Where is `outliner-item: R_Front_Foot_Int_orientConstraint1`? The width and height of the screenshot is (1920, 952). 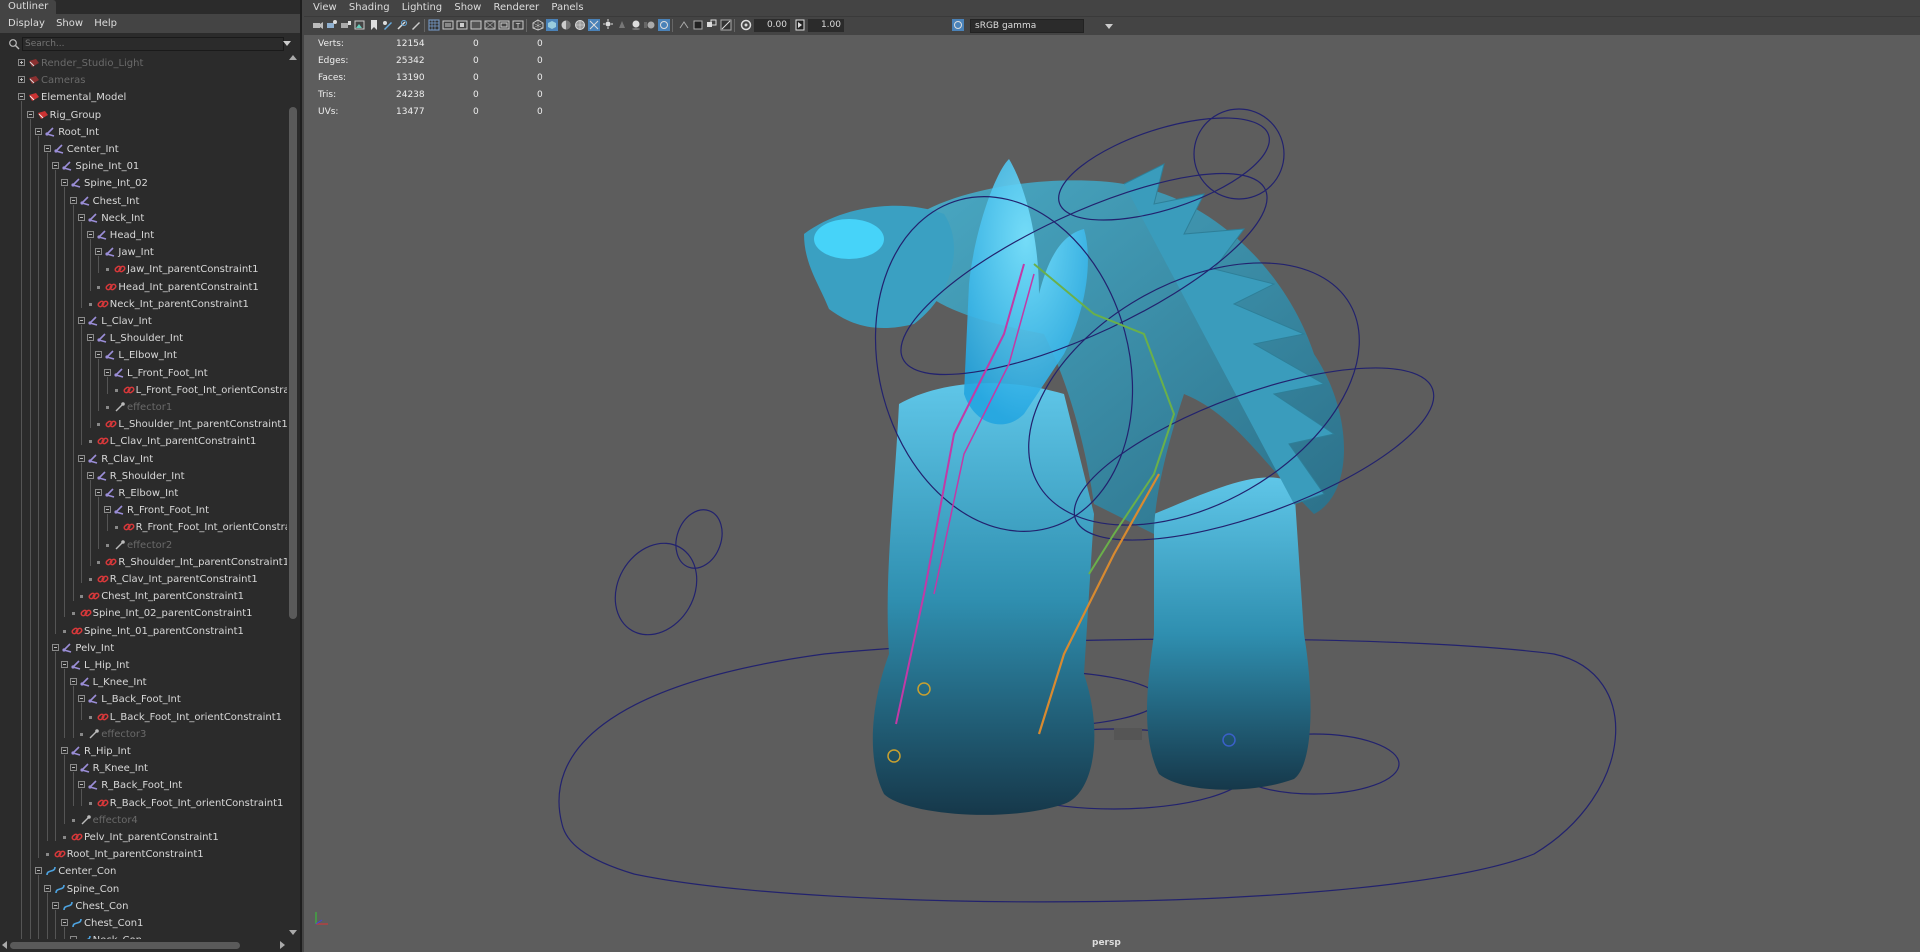
outliner-item: R_Front_Foot_Int_orientConstraint1 is located at coordinates (143, 527).